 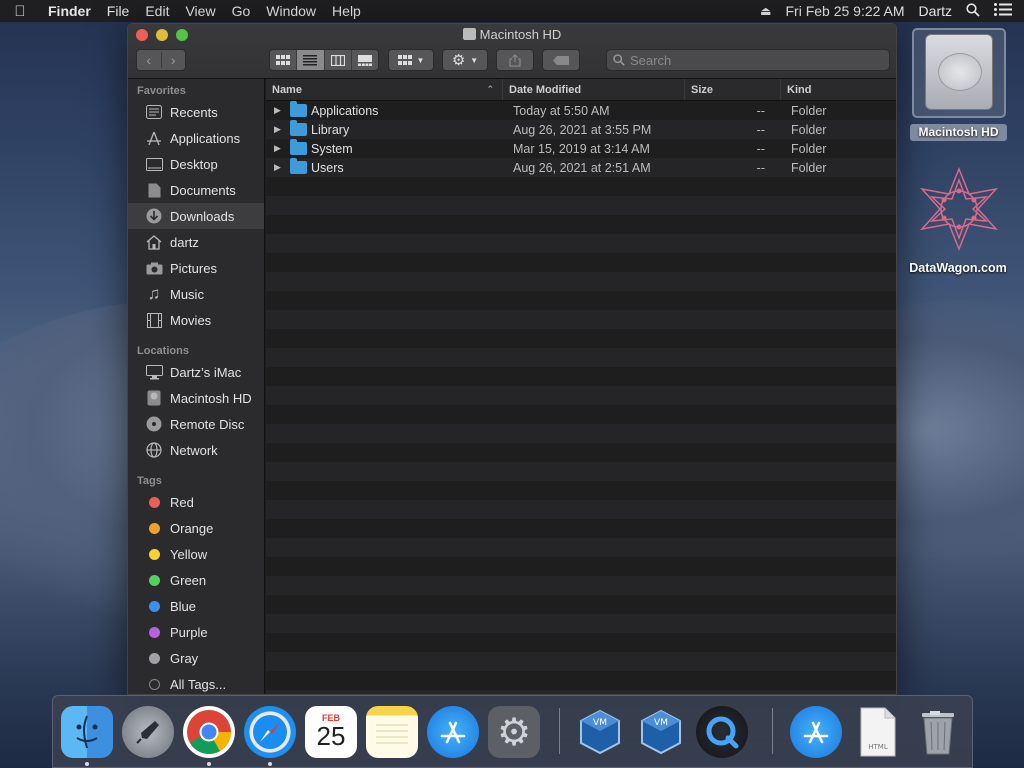 What do you see at coordinates (154, 164) in the screenshot?
I see `desktop-icon` at bounding box center [154, 164].